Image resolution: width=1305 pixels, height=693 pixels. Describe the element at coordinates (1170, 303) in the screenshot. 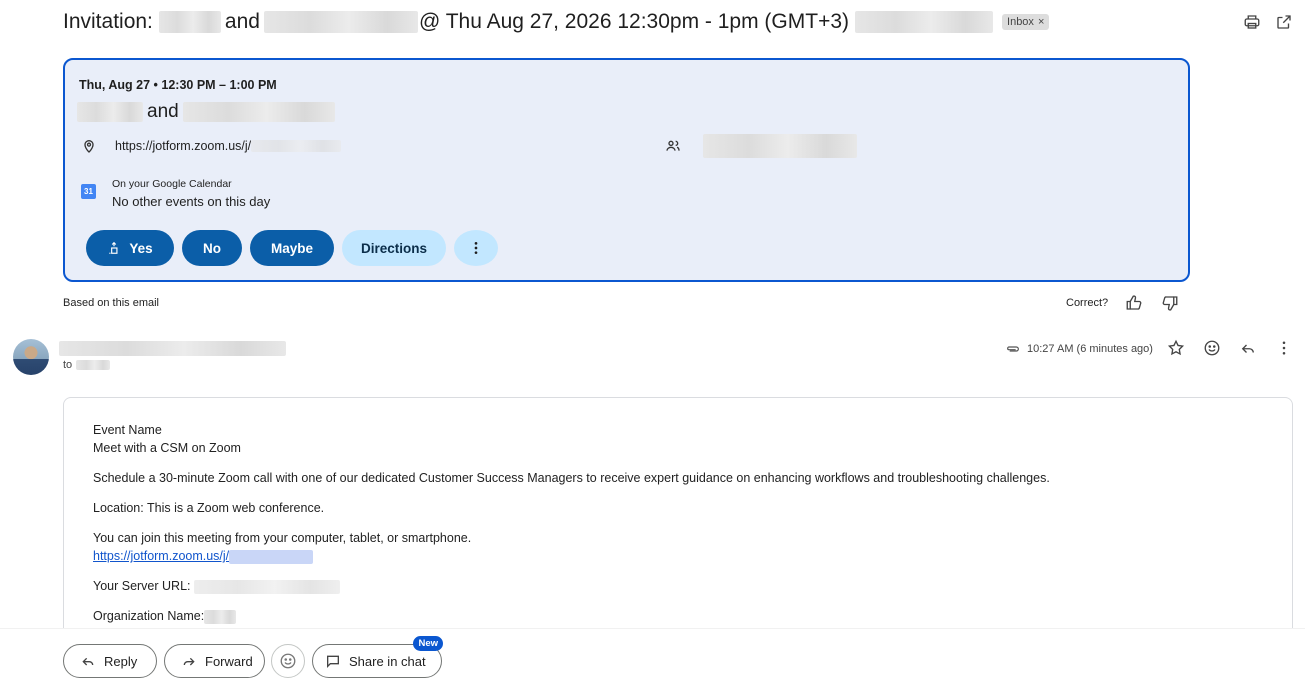

I see `thumbs-down-icon` at that location.